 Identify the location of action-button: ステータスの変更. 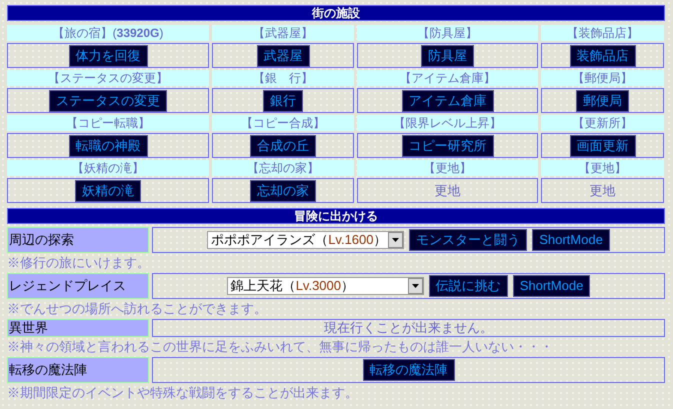
(108, 101).